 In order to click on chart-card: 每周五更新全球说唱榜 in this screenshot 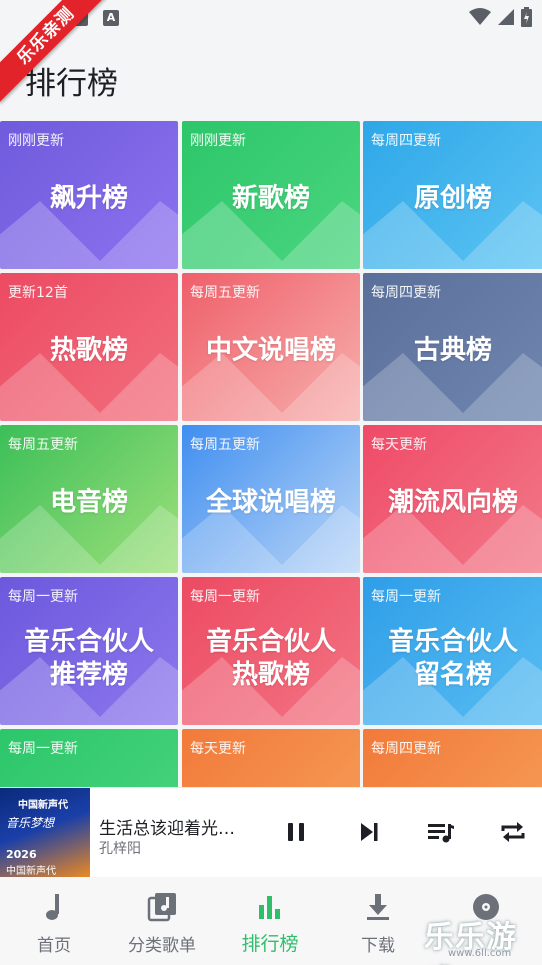, I will do `click(271, 499)`.